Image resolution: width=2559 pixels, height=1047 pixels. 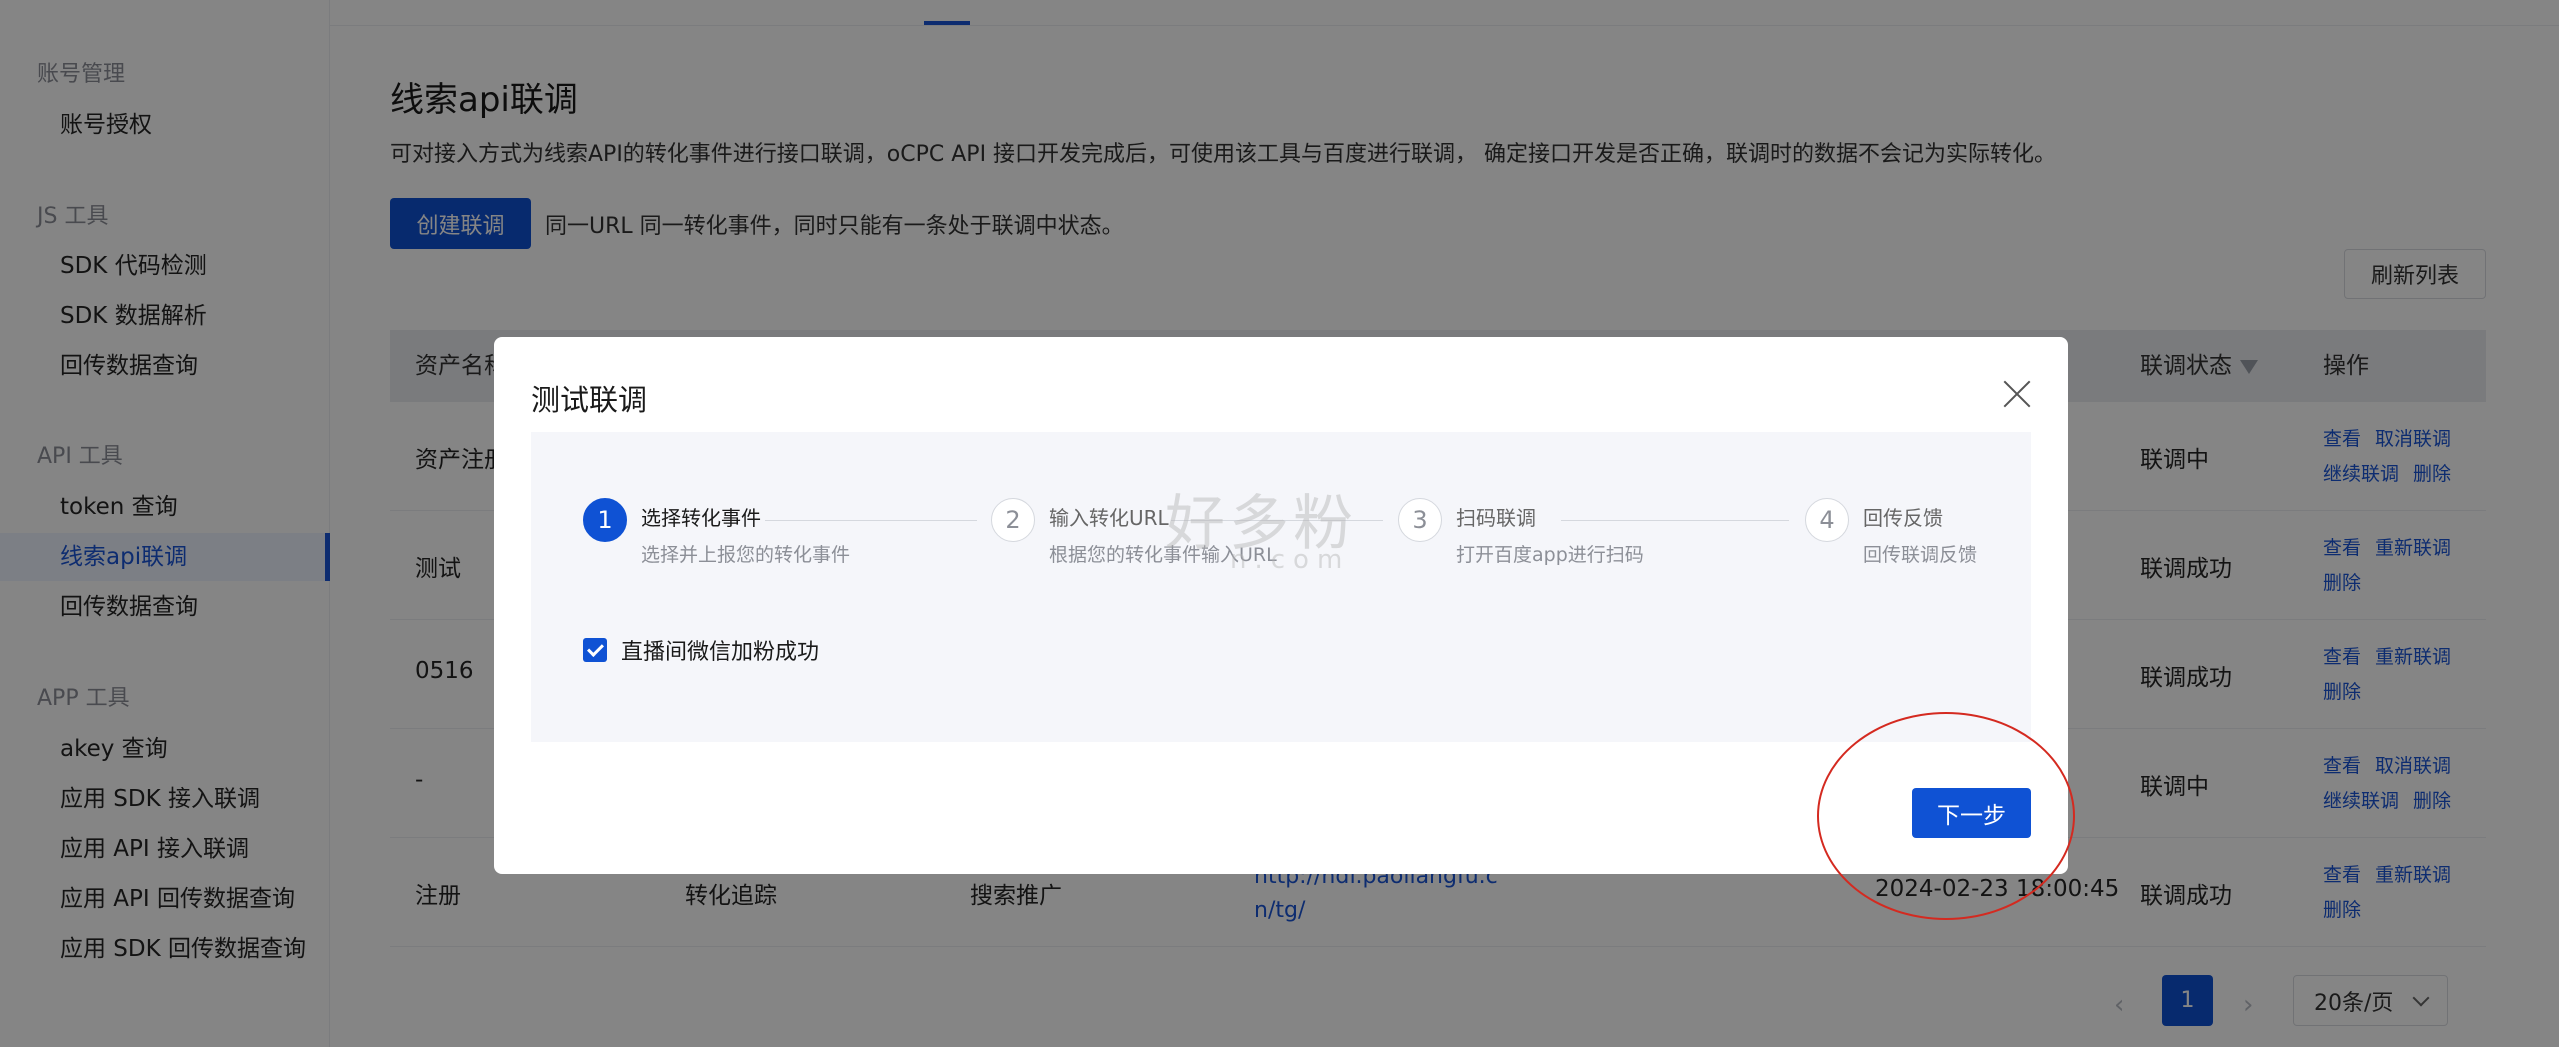 I want to click on conversion-event-label: 直播间微信加粉成功, so click(x=720, y=652).